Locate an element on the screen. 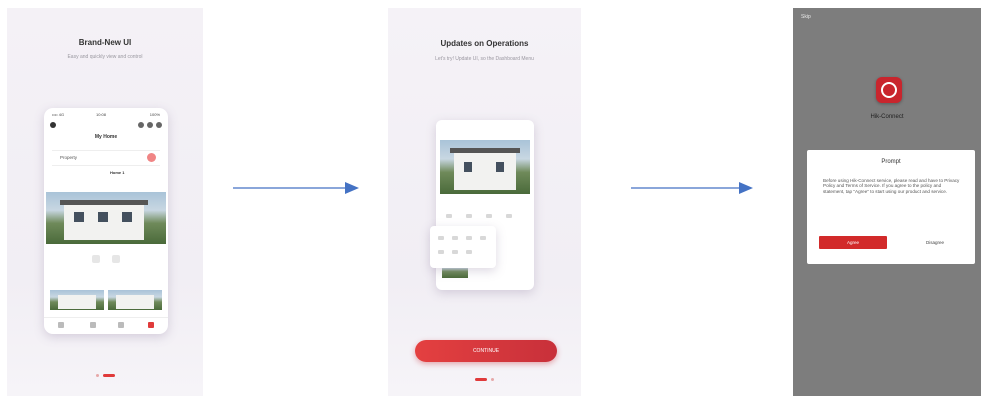 The width and height of the screenshot is (981, 396). disagree-button: Disagree is located at coordinates (935, 242).